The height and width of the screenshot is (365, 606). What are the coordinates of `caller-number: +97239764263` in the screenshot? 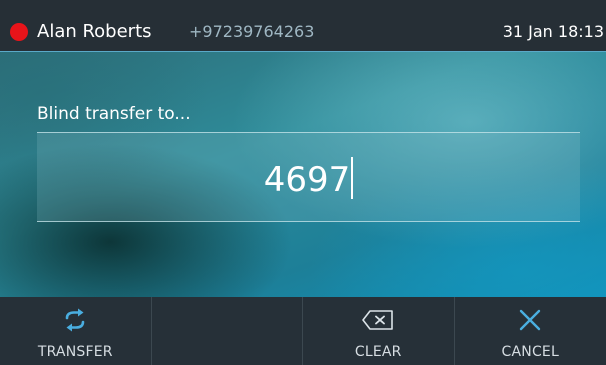 It's located at (252, 31).